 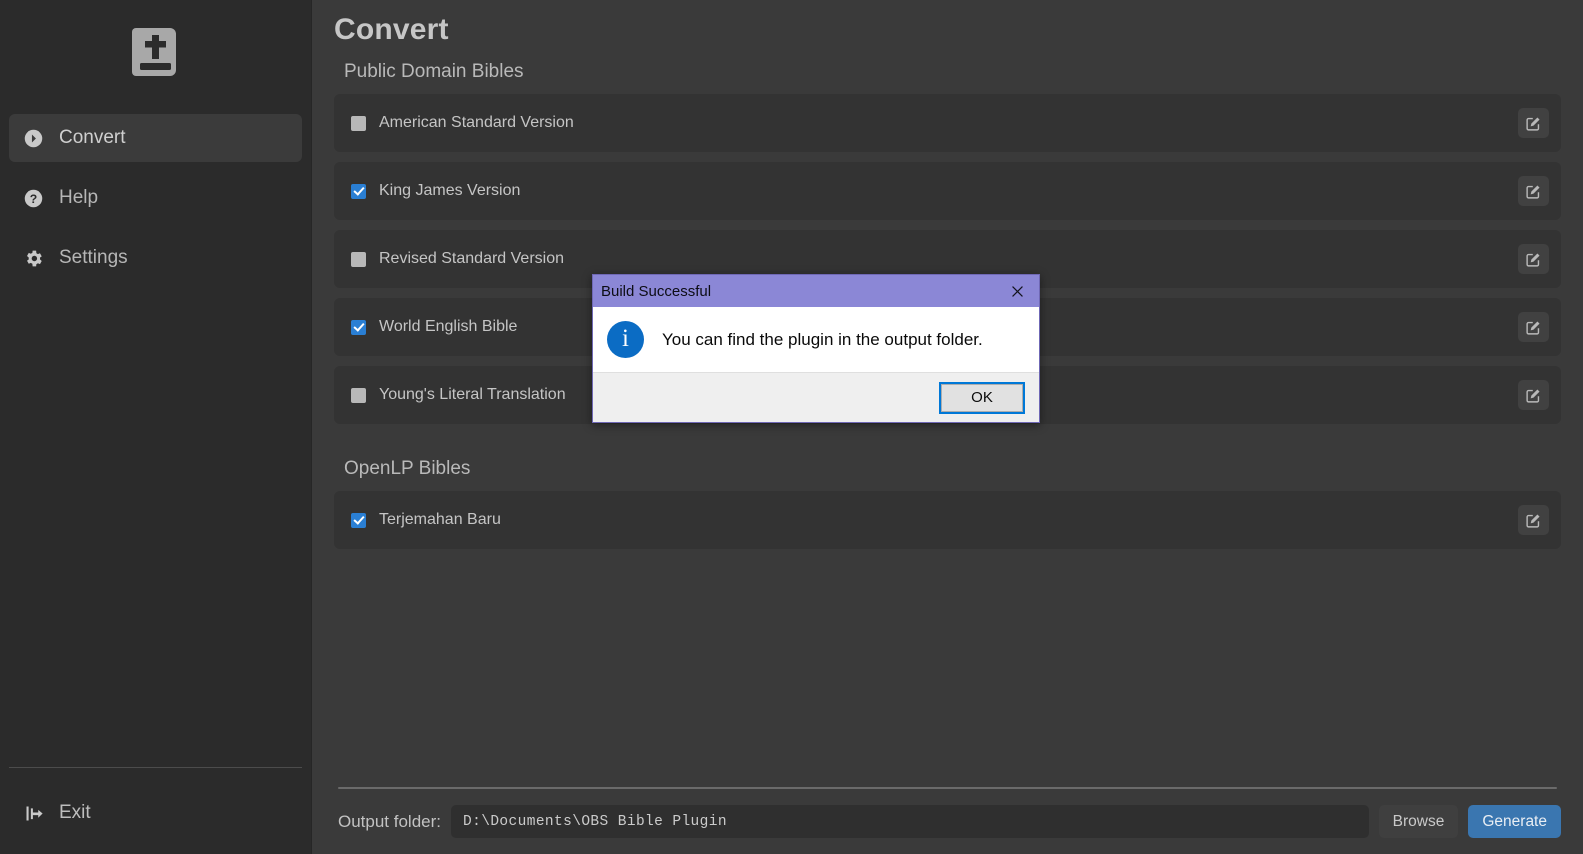 I want to click on chevron-circle-right-icon, so click(x=33, y=138).